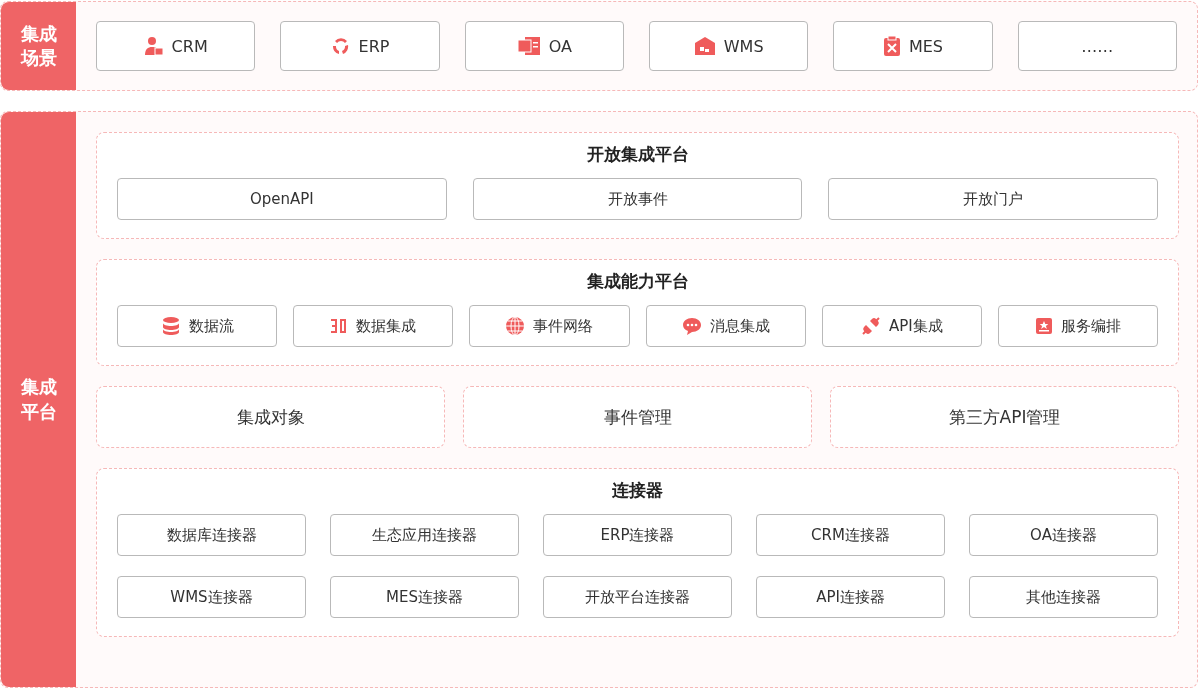 The width and height of the screenshot is (1200, 690). I want to click on capability-item: 服务编排, so click(1078, 326).